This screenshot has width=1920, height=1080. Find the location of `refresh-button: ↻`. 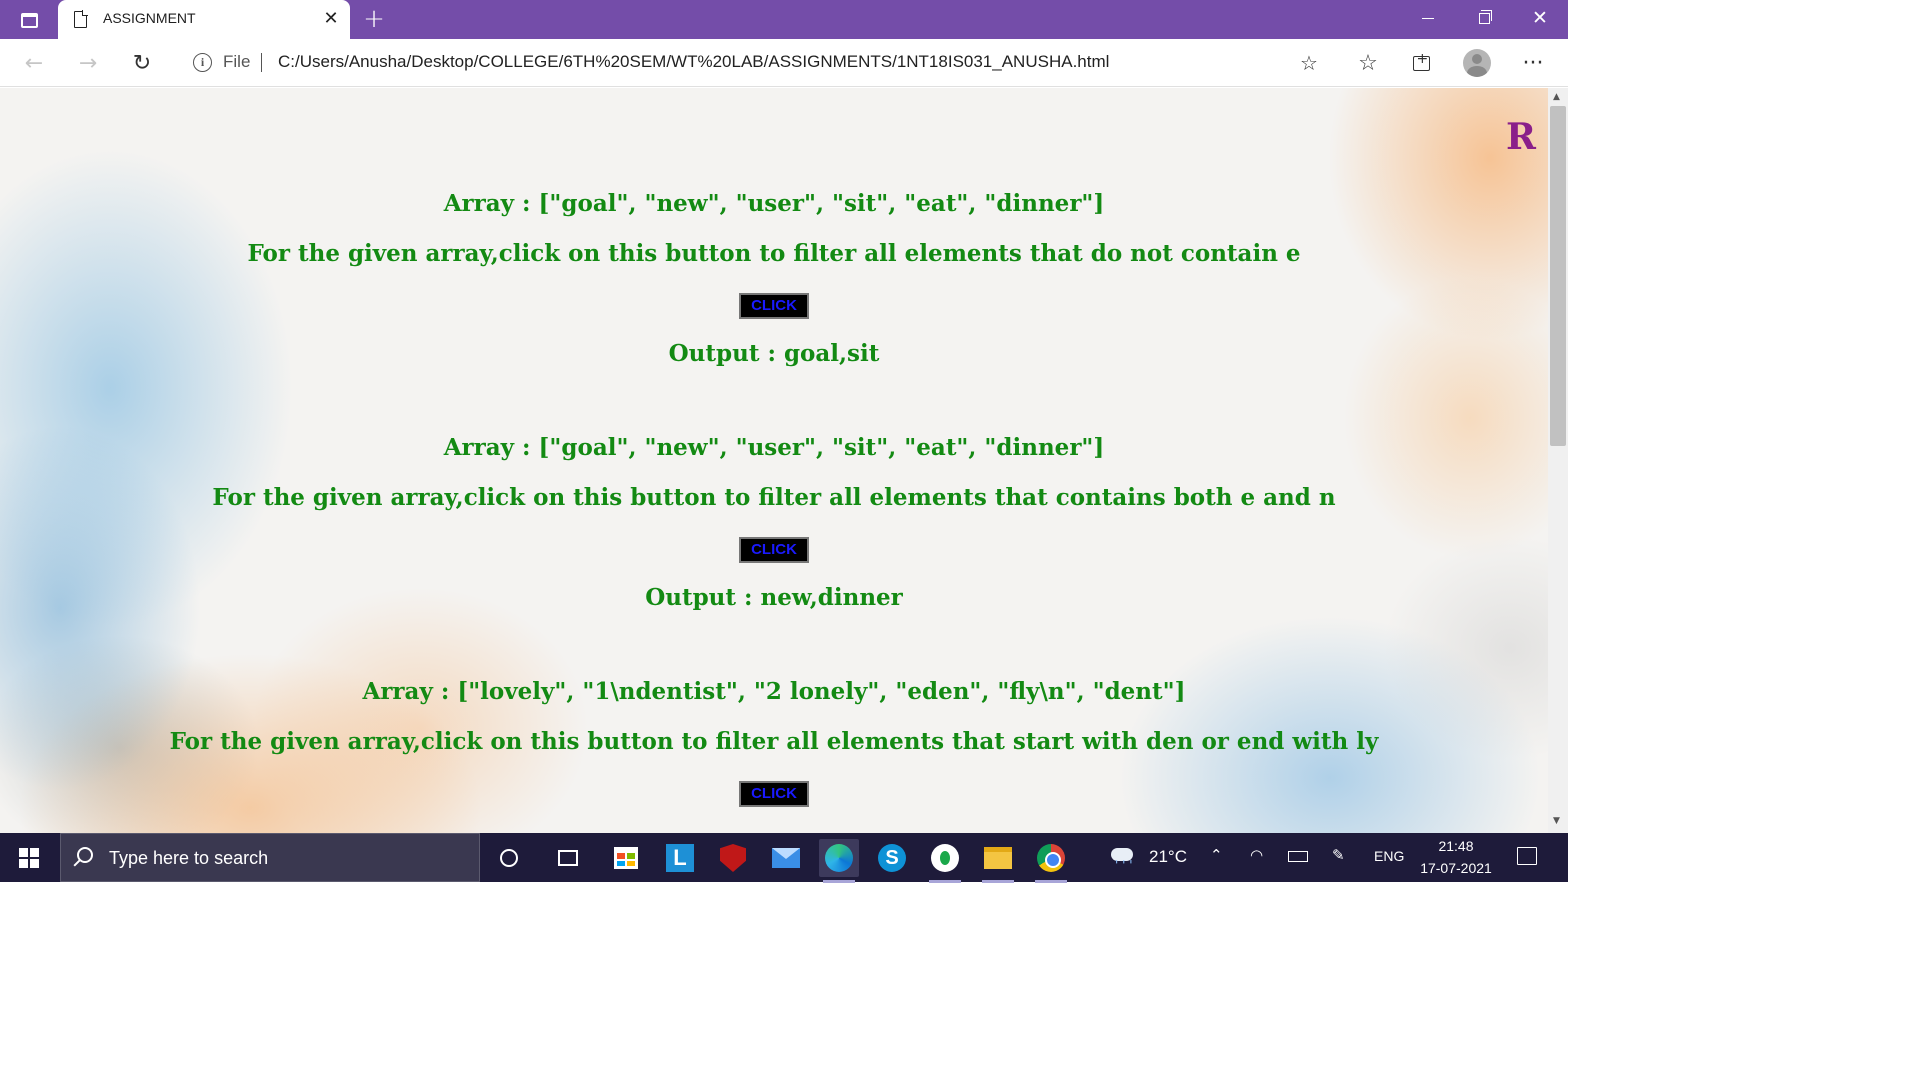

refresh-button: ↻ is located at coordinates (142, 63).